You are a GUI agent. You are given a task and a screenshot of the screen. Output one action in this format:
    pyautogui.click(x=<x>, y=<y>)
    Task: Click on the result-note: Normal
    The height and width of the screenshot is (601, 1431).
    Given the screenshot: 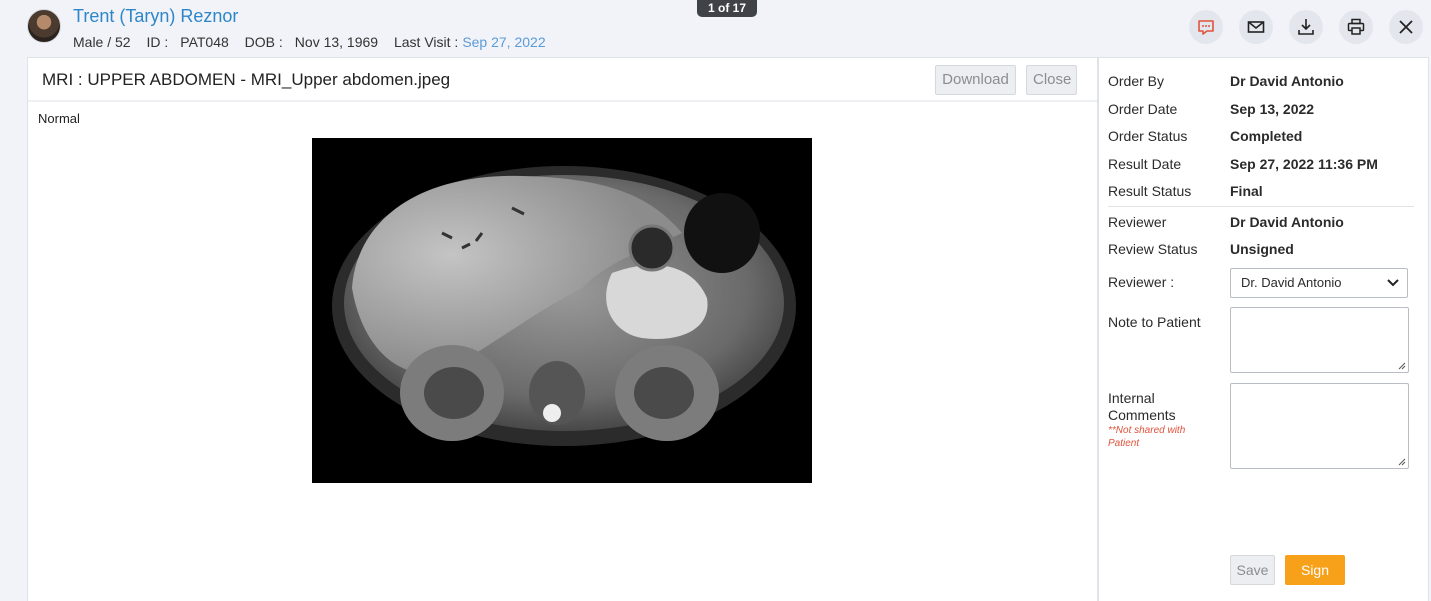 What is the action you would take?
    pyautogui.click(x=59, y=118)
    